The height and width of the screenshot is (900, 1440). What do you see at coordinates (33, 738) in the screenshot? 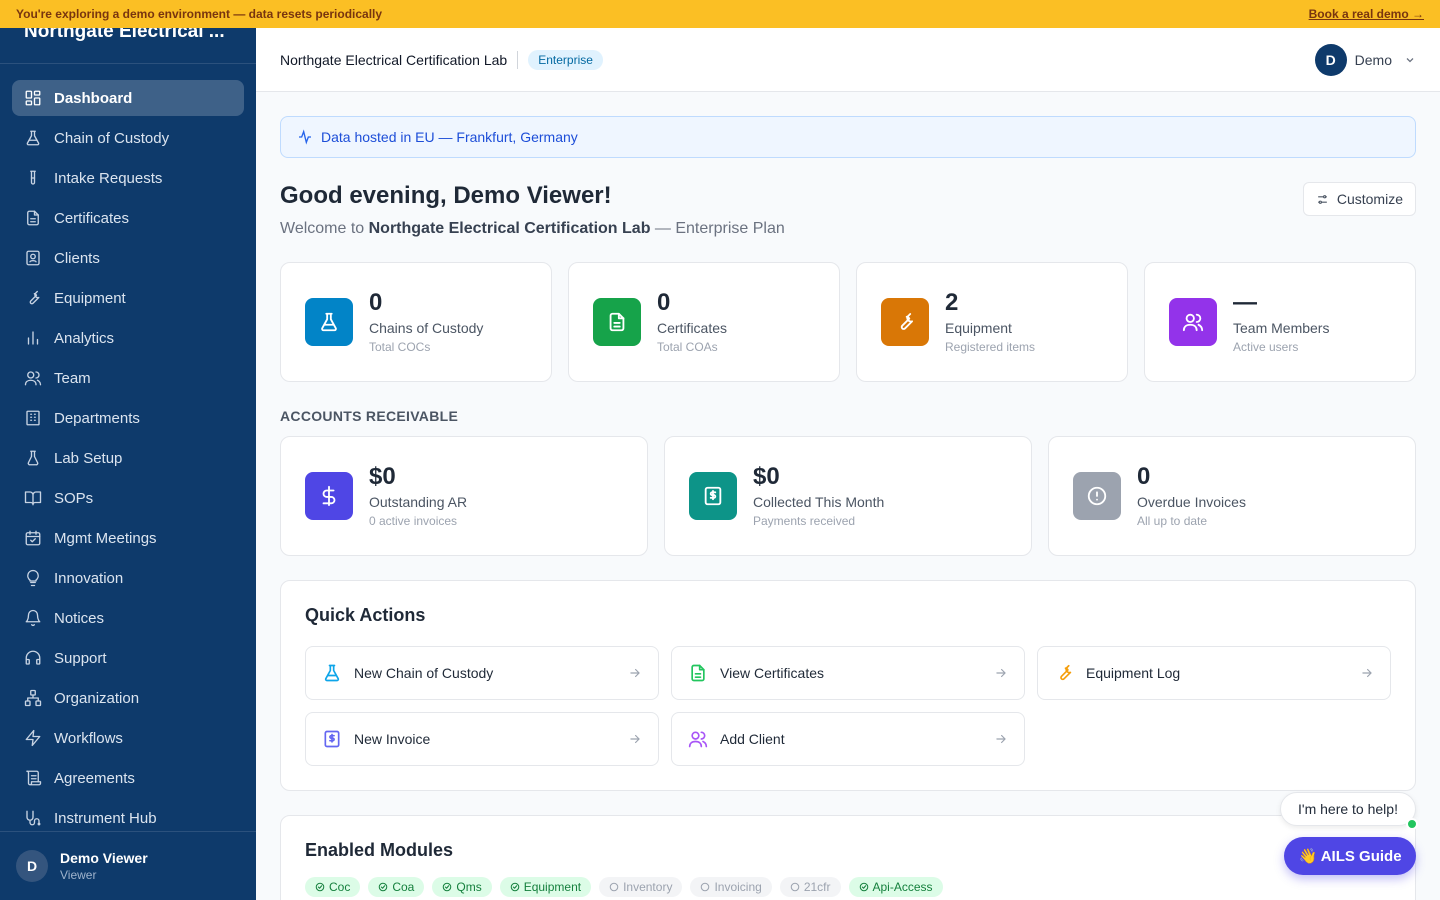
I see `lightning-icon` at bounding box center [33, 738].